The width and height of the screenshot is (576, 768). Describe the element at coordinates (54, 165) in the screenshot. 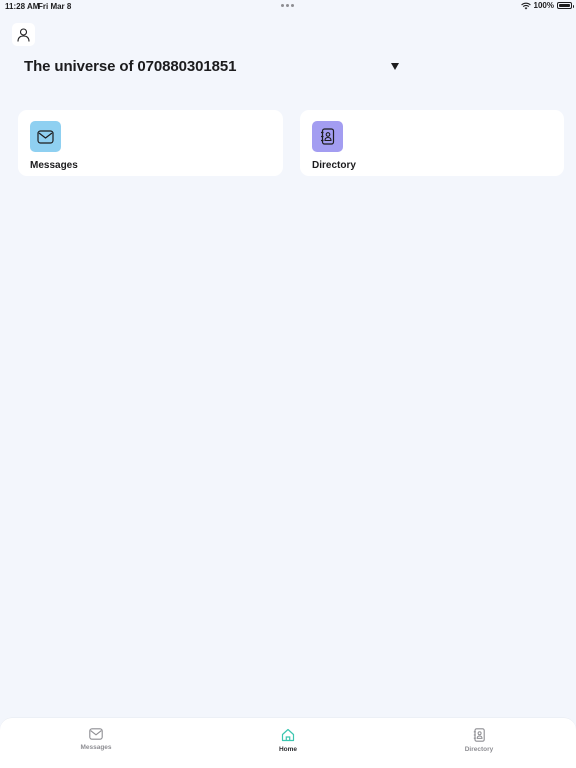

I see `messages-card-label: Messages` at that location.